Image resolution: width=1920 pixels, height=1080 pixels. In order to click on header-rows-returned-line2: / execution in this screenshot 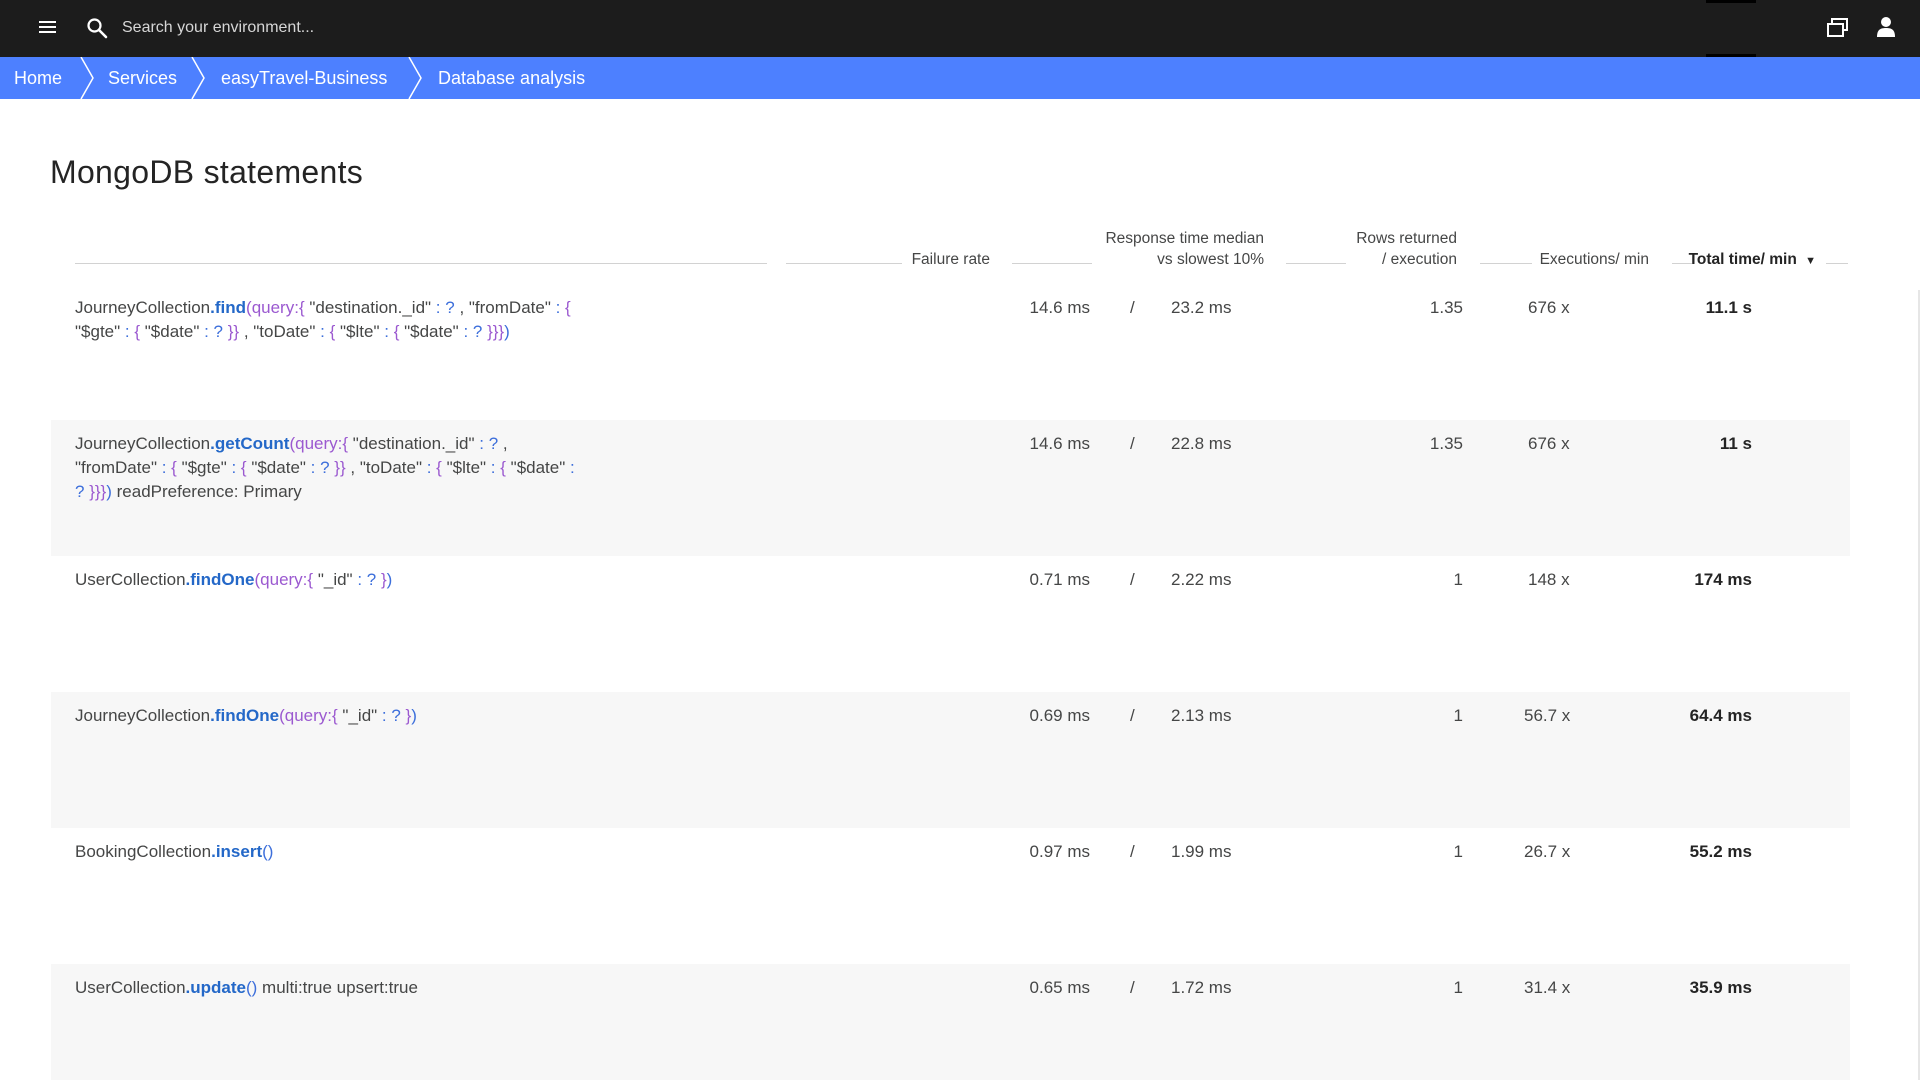, I will do `click(1419, 259)`.